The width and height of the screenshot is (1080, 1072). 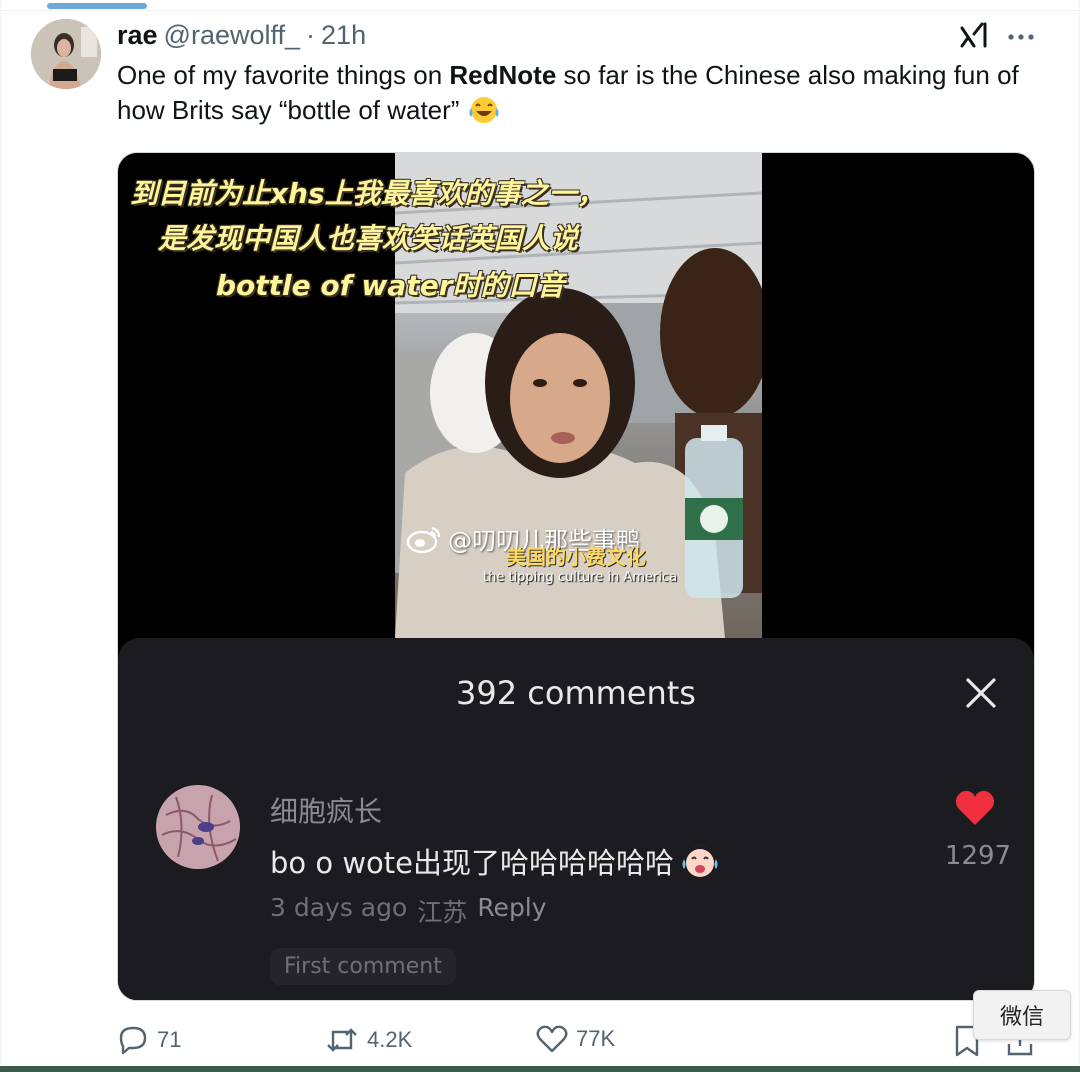 I want to click on bottom-strip, so click(x=540, y=1069).